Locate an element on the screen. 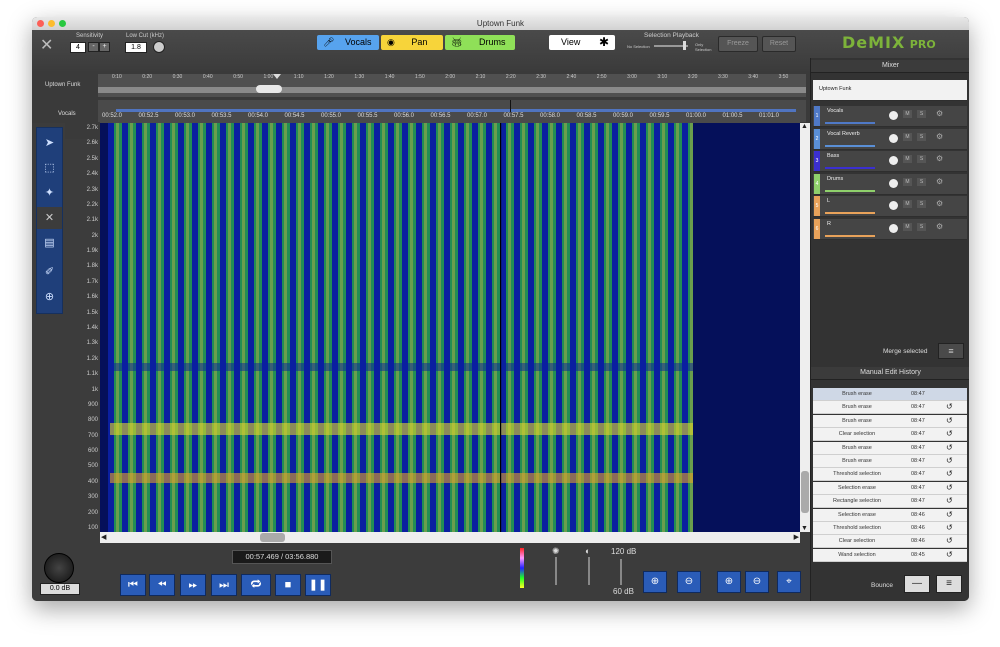 Image resolution: width=1000 pixels, height=647 pixels. gain-knob-icon is located at coordinates (59, 568).